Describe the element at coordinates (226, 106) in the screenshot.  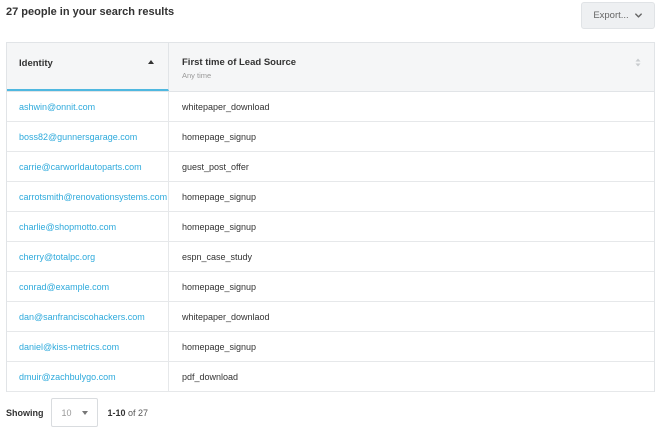
I see `lead-source-cell: whitepaper_download` at that location.